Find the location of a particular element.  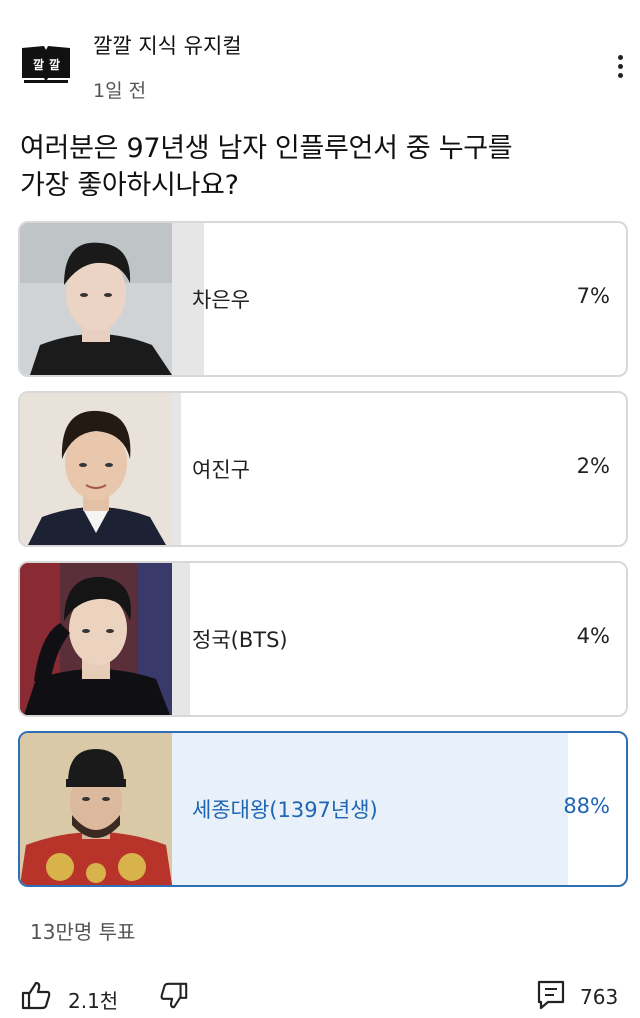

post-header: 깔 깔 깔깔 지식 유지컬 1일 전 is located at coordinates (320, 55).